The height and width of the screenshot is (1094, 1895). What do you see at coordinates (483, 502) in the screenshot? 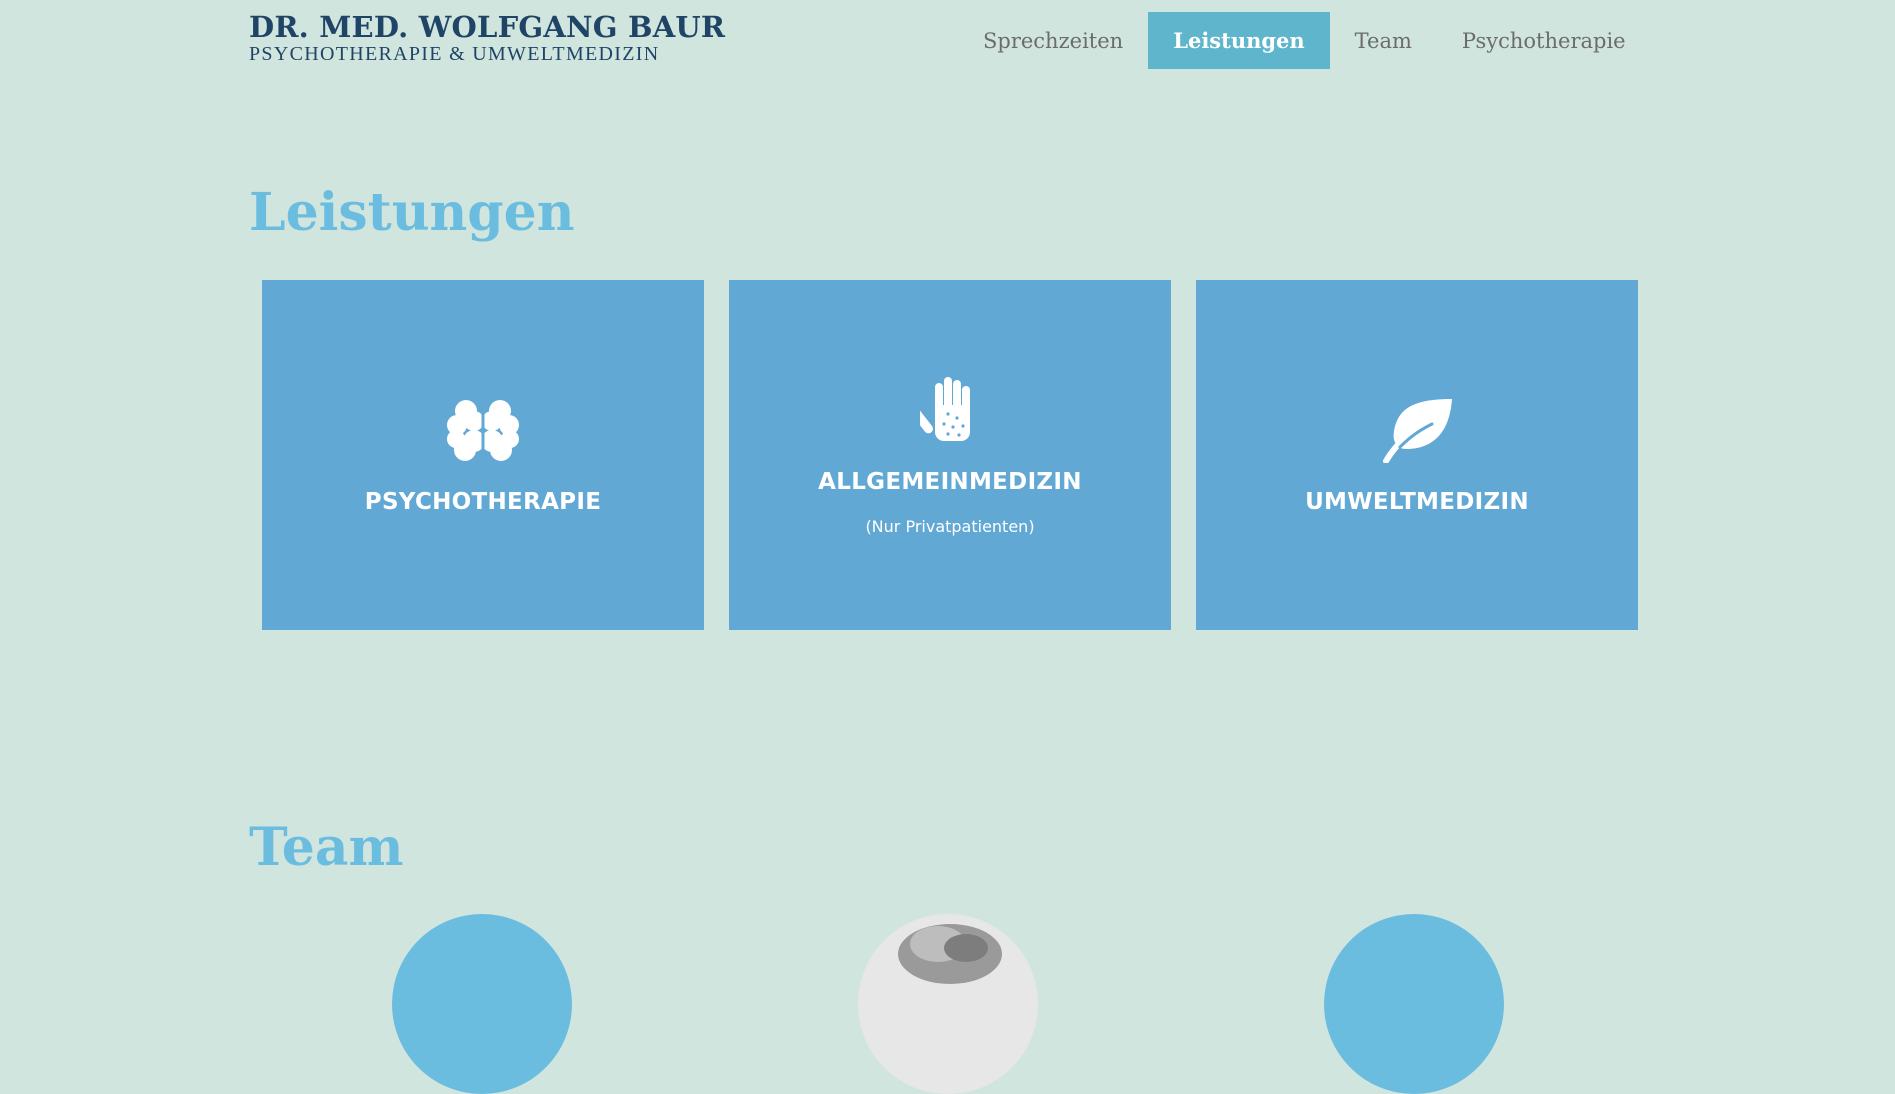
I see `card-title: PSYCHOTHERAPIE` at bounding box center [483, 502].